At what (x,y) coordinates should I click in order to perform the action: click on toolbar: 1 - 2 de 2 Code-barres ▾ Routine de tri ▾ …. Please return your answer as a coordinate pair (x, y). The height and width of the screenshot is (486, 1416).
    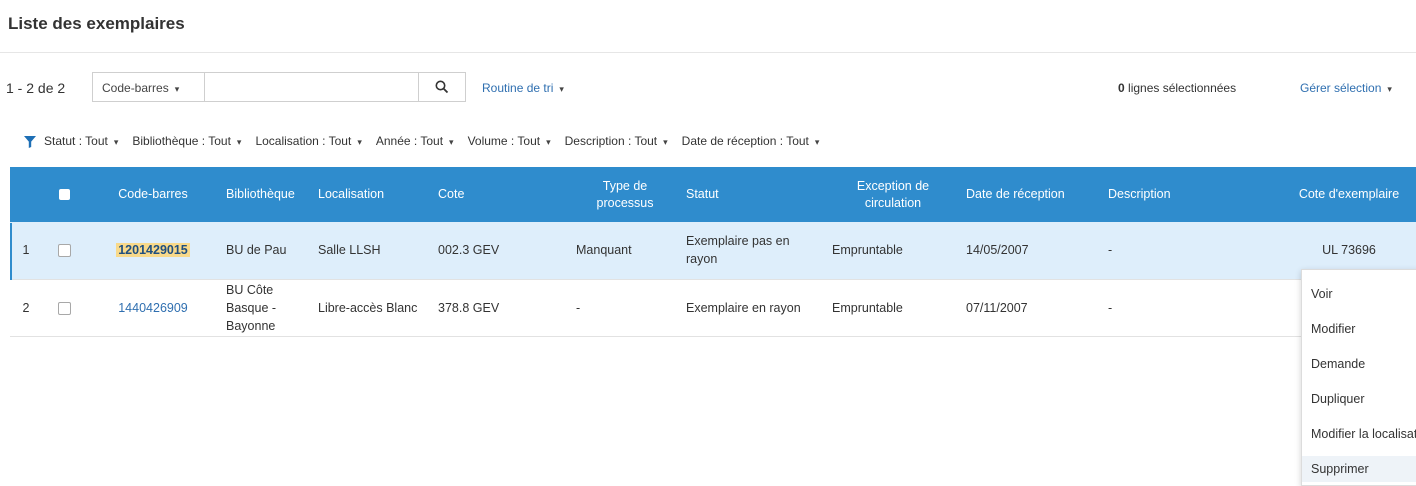
    Looking at the image, I should click on (708, 87).